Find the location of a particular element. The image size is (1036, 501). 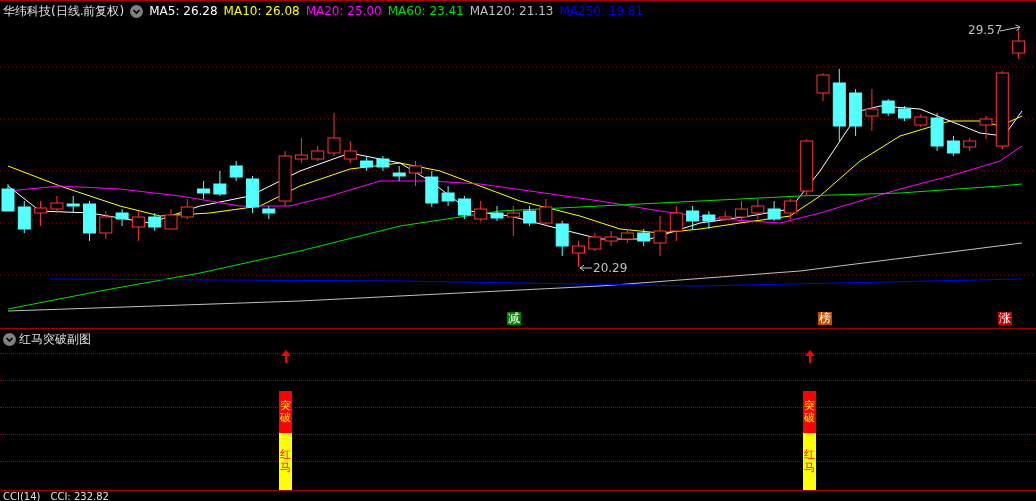

event-marker: 涨 is located at coordinates (1005, 318).